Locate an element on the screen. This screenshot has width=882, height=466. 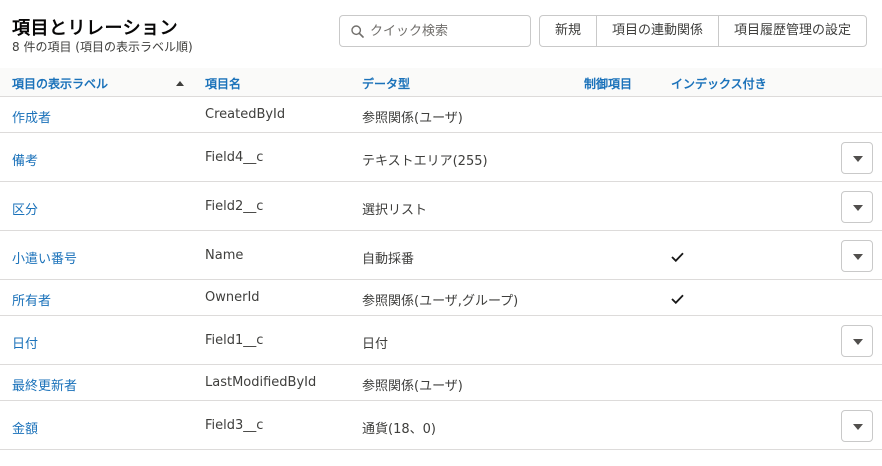
field-api-name: Field1__c is located at coordinates (234, 340).